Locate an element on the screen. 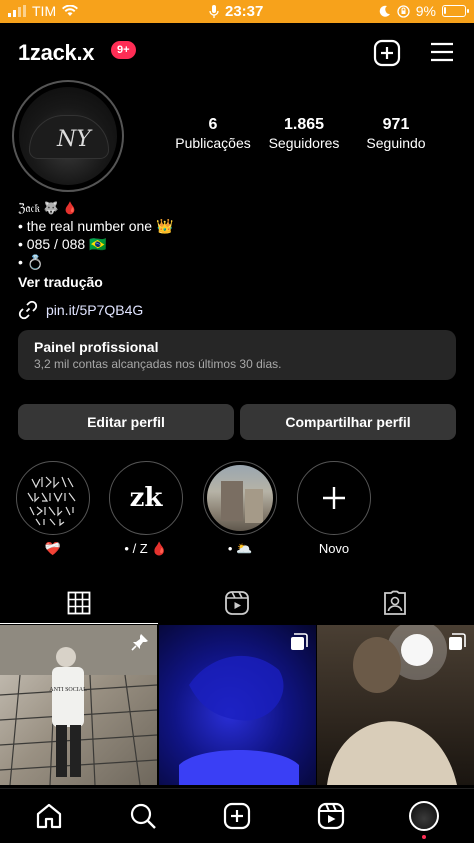 The height and width of the screenshot is (843, 474). bio-line-1: • the real number one 👑 is located at coordinates (96, 226).